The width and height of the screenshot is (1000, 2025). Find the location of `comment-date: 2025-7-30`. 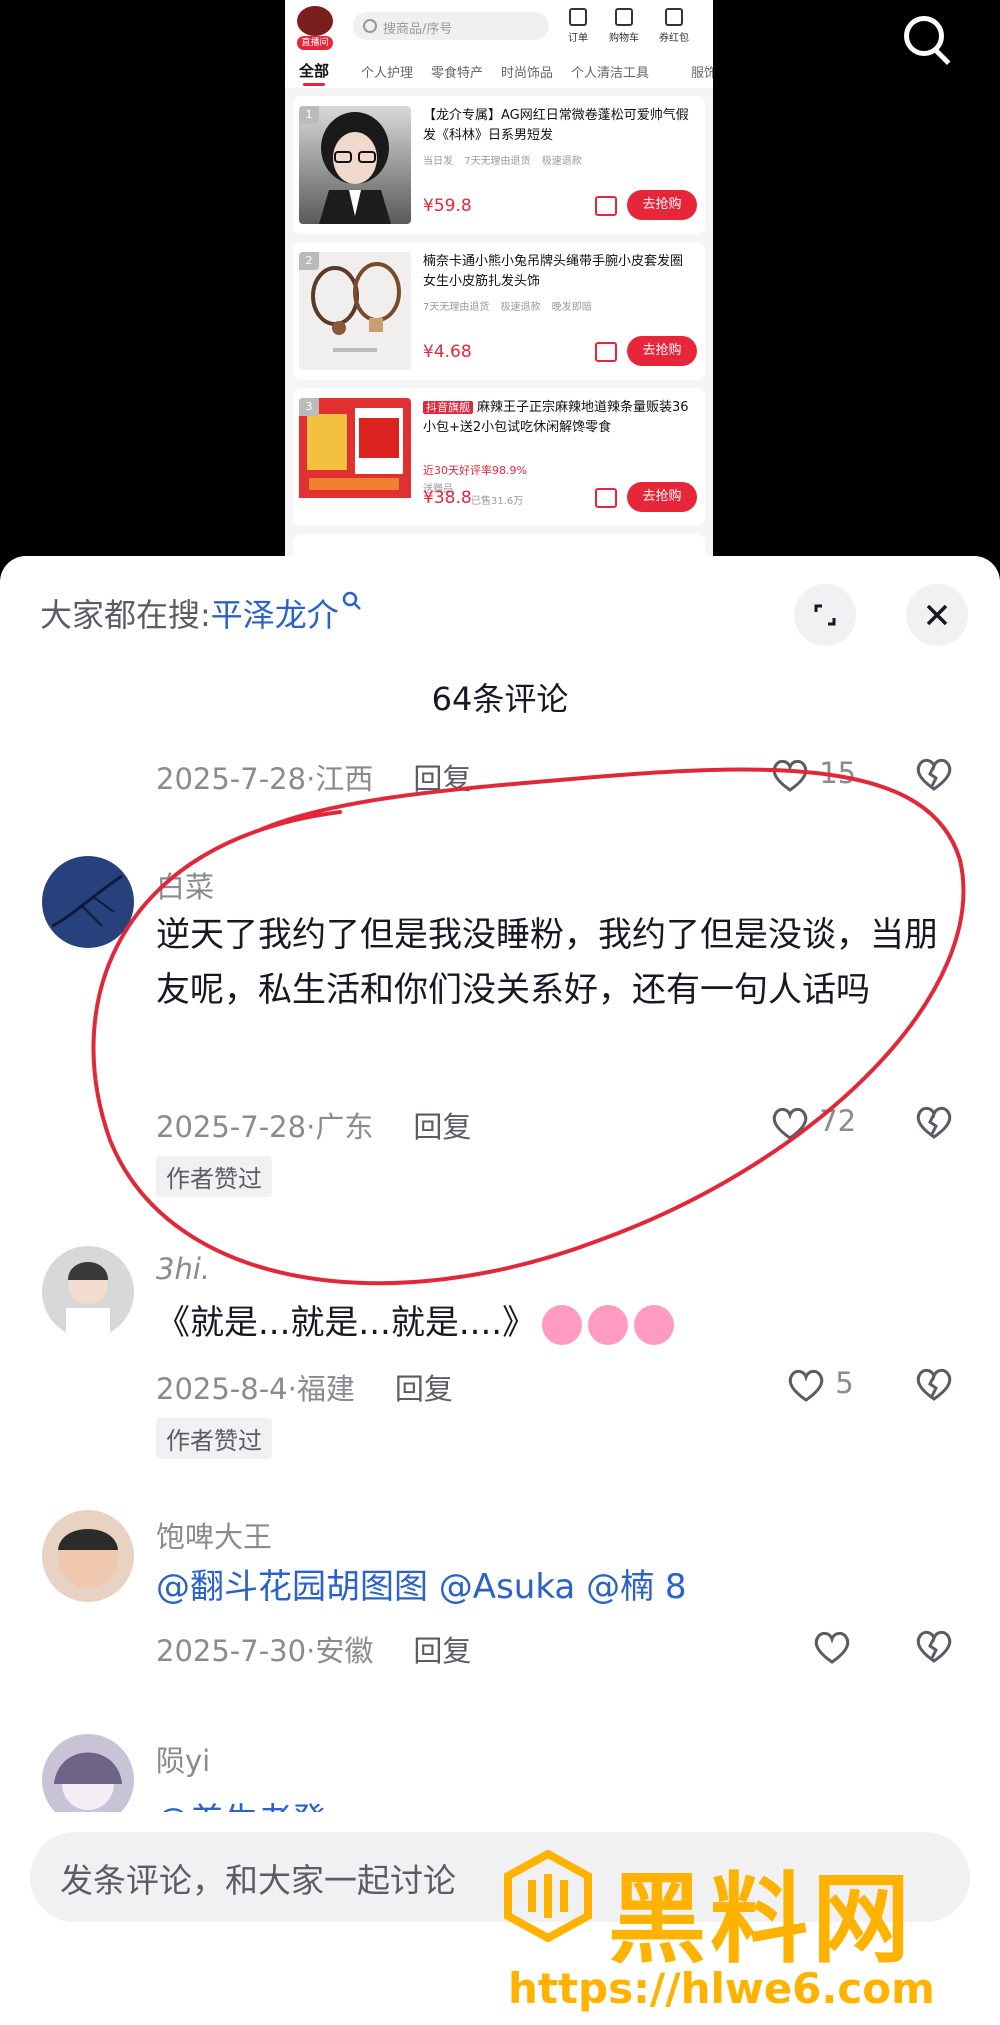

comment-date: 2025-7-30 is located at coordinates (231, 1651).